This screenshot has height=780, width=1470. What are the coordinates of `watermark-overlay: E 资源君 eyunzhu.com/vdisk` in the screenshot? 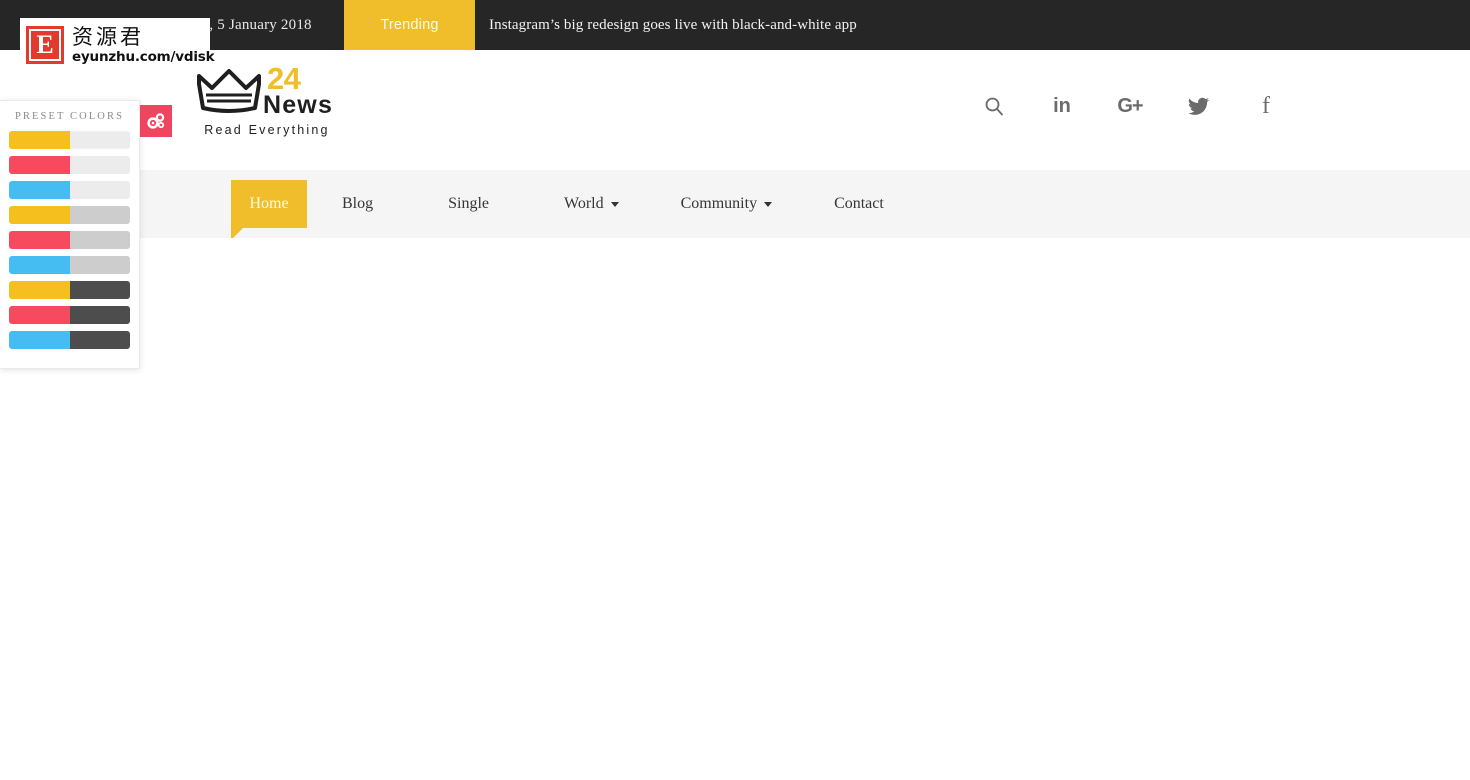 It's located at (117, 45).